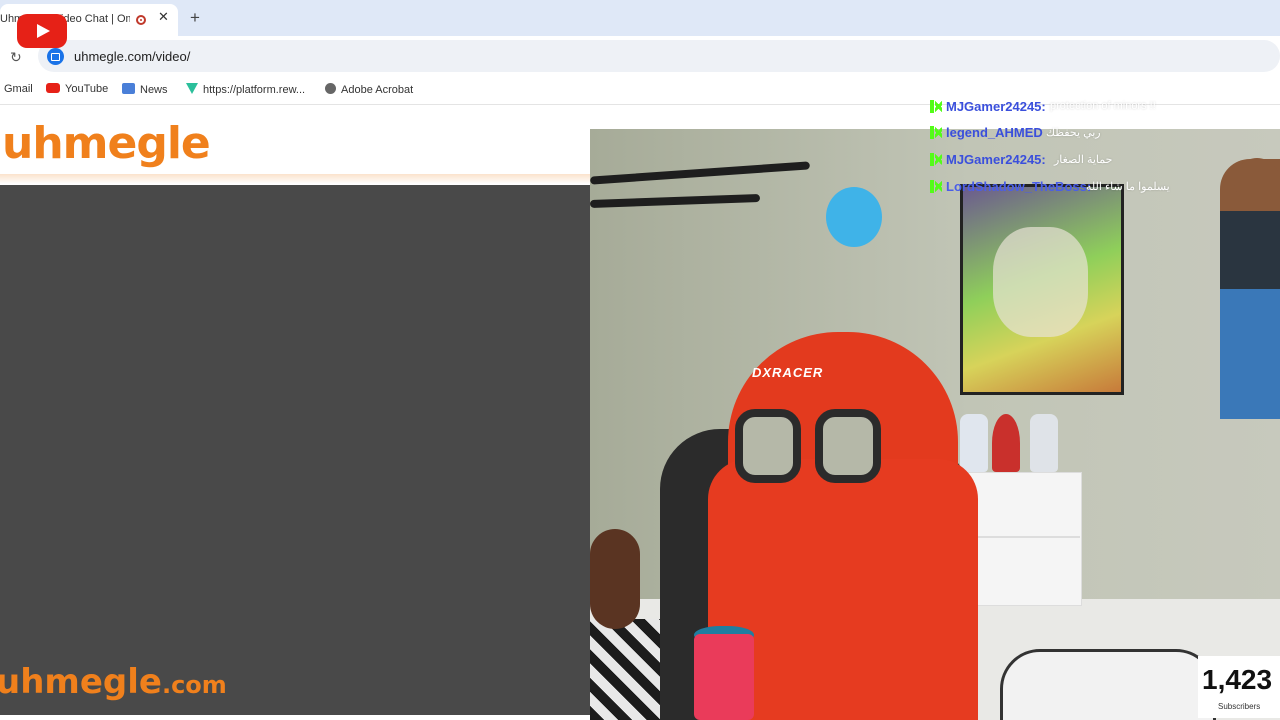 This screenshot has height=720, width=1280. I want to click on chat-text: يسلموا ما شاء الله, so click(1128, 187).